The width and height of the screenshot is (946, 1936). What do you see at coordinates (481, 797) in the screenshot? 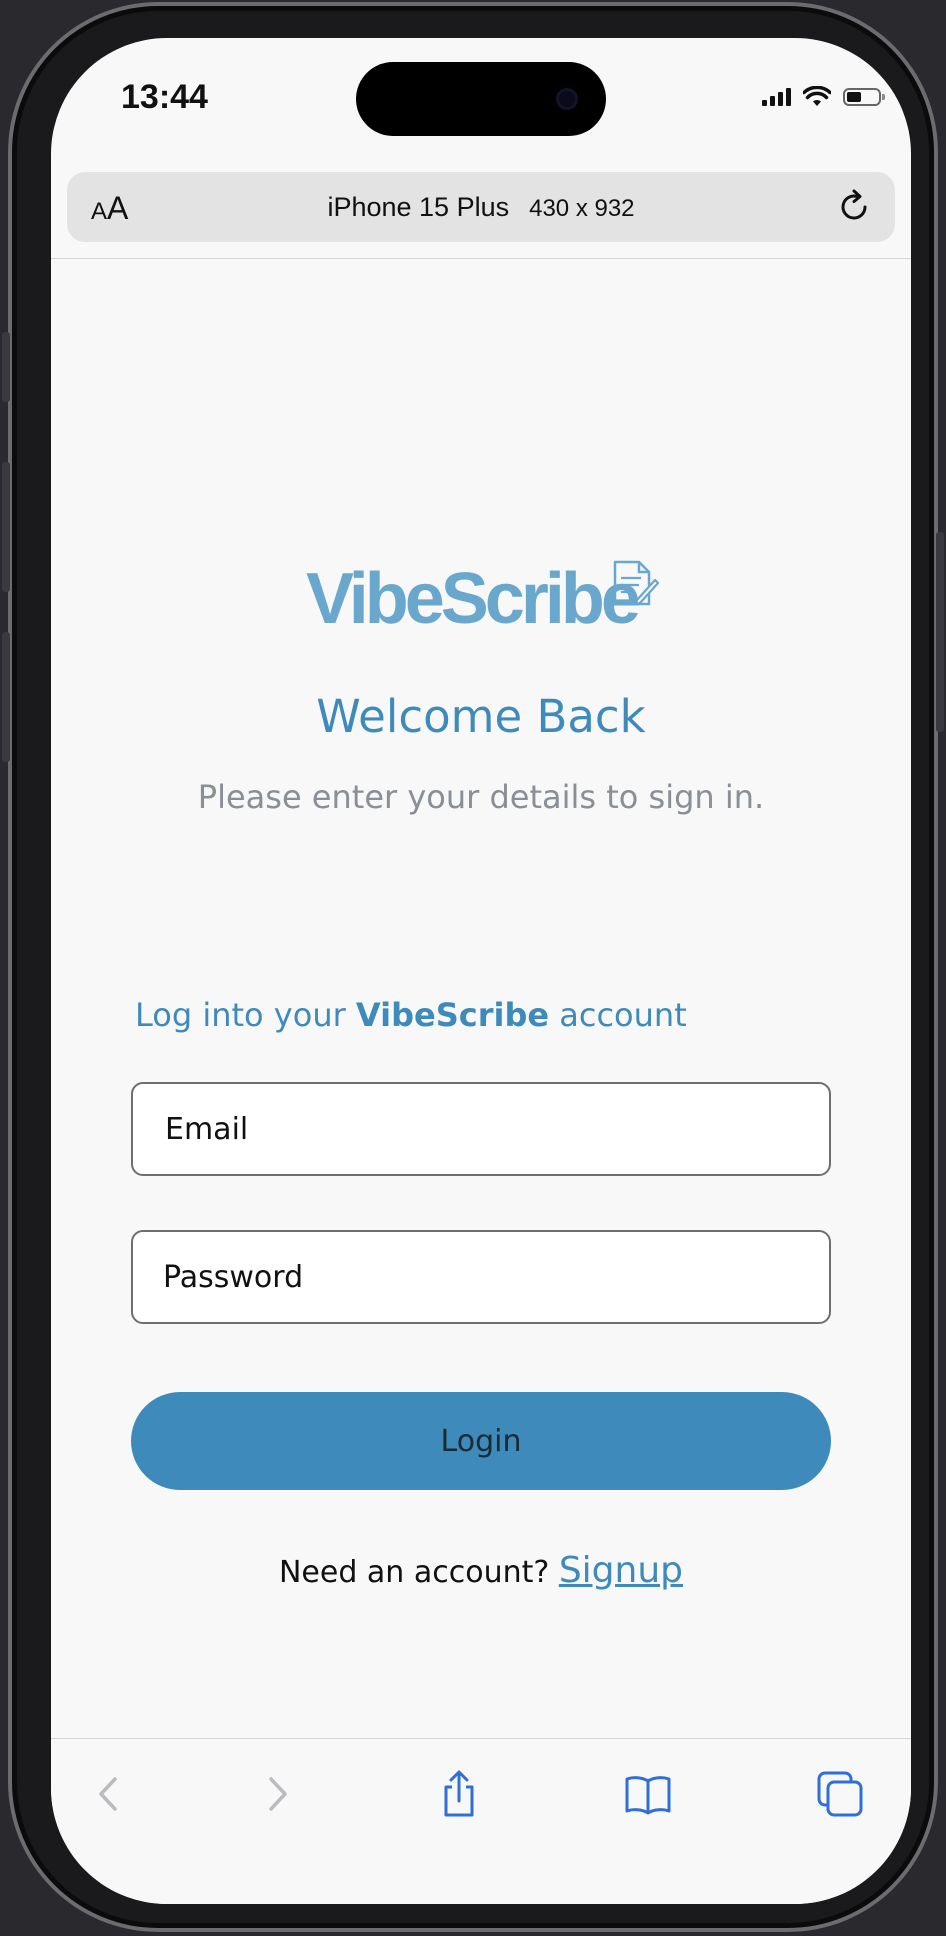
I see `page-subtitle: Please enter your details to sign in.` at bounding box center [481, 797].